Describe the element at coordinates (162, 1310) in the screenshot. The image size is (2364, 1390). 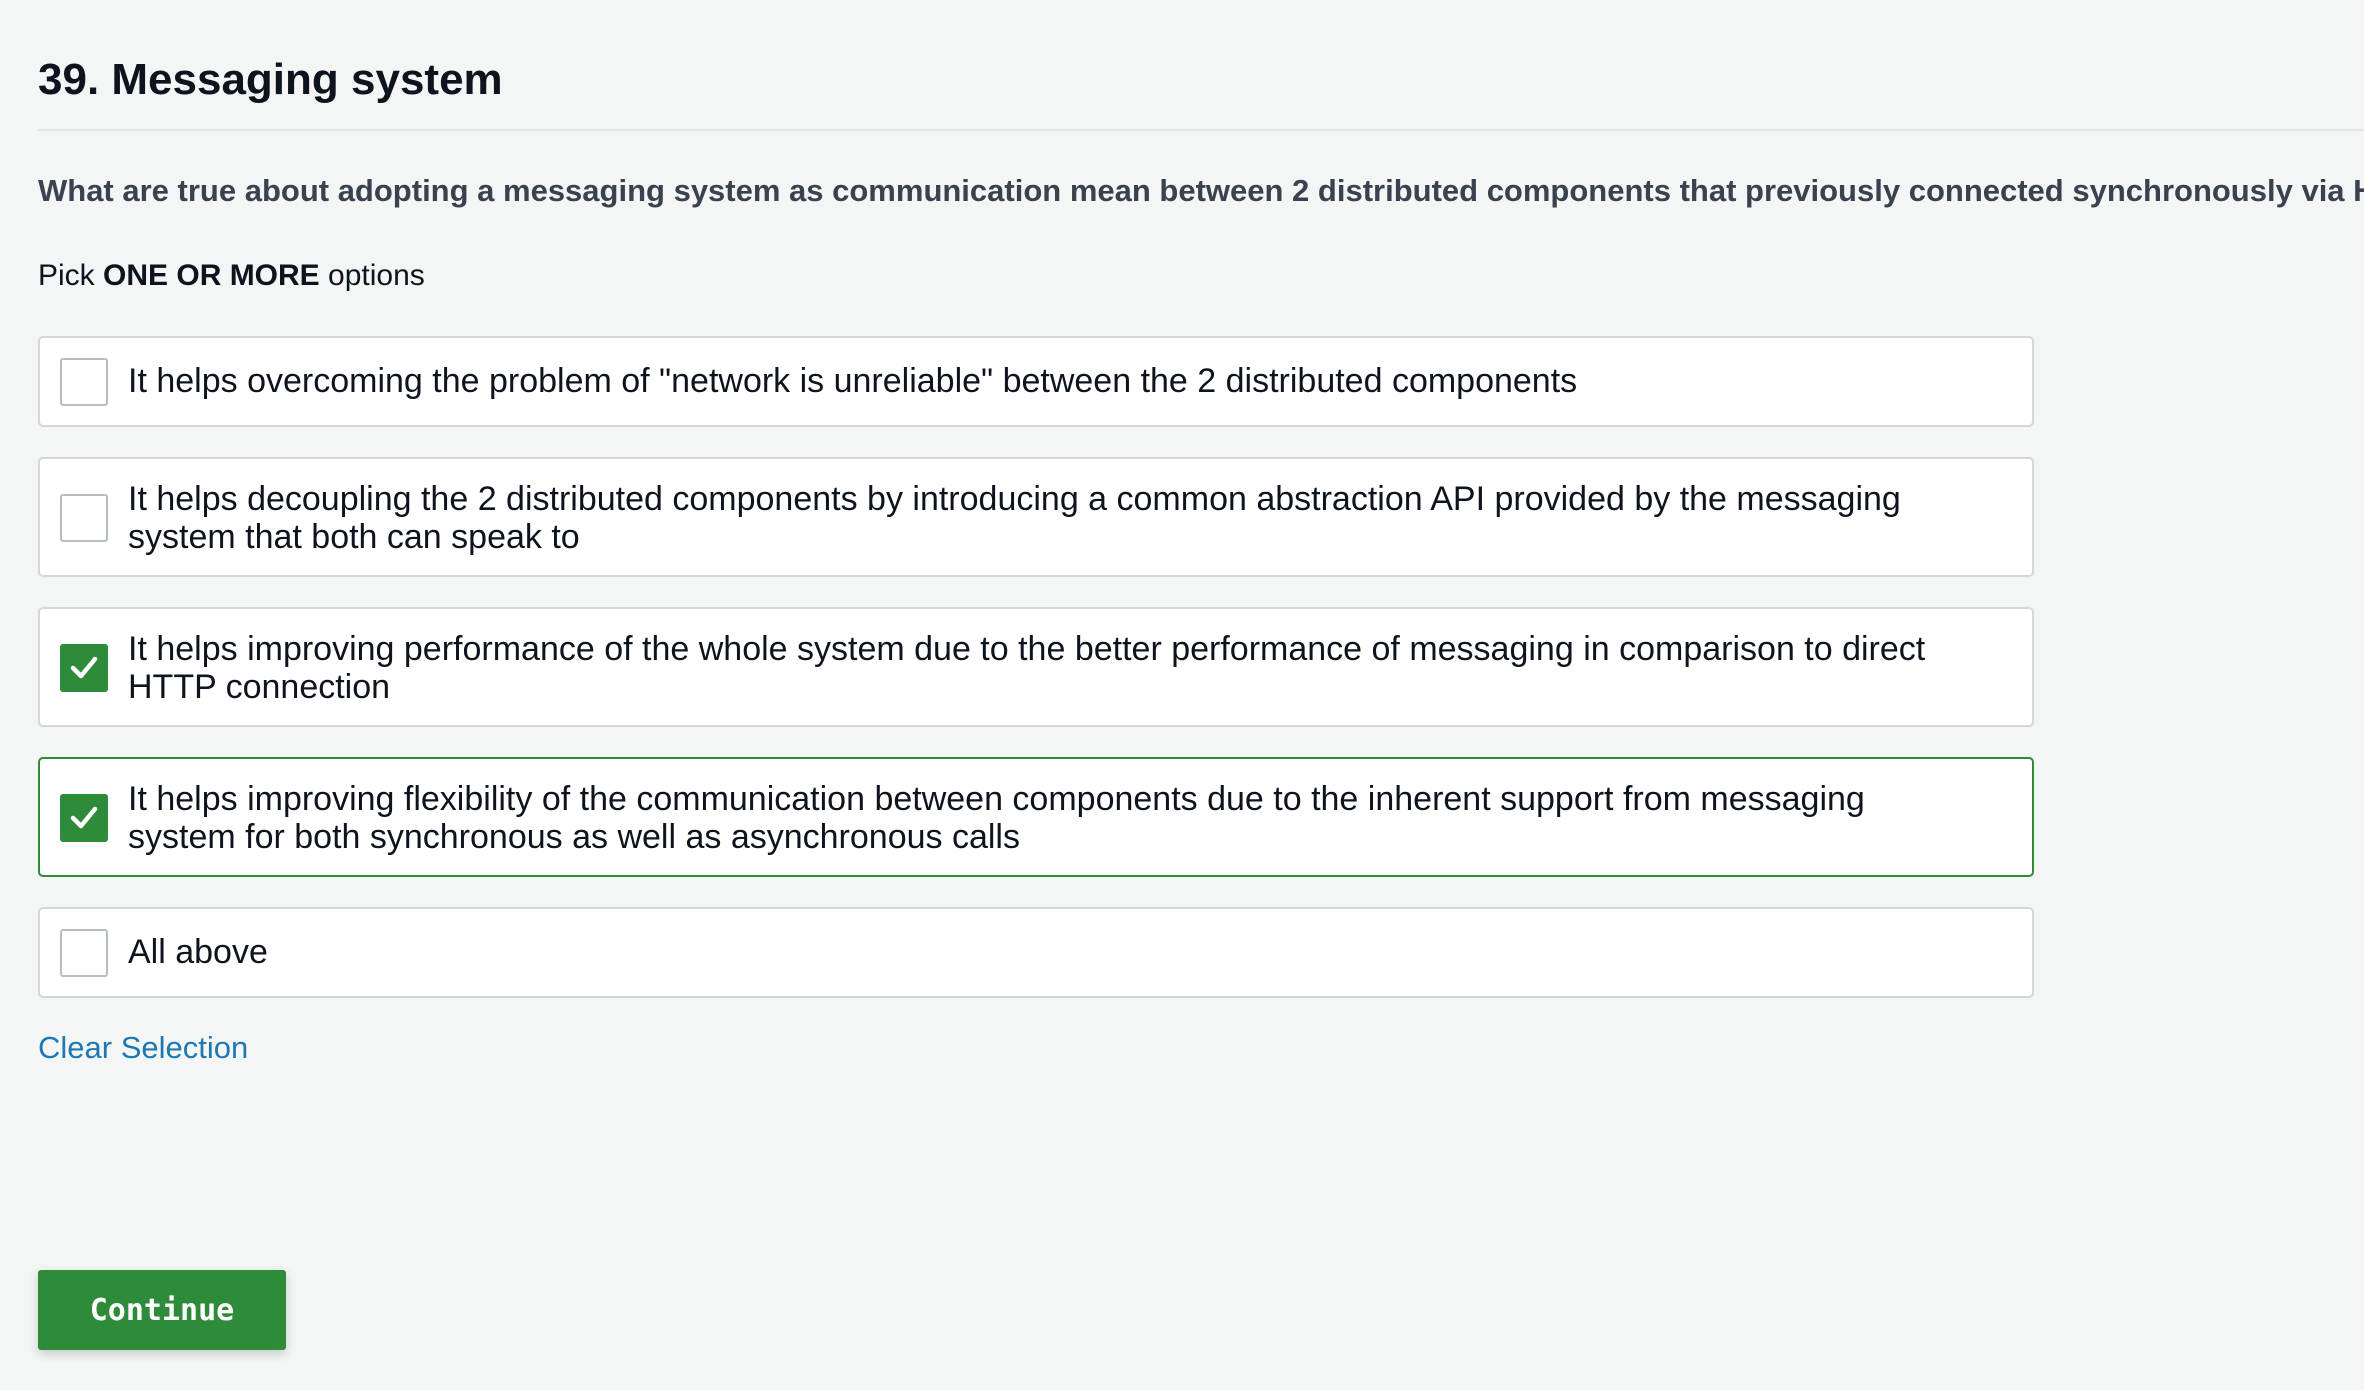
I see `continue-button: Continue` at that location.